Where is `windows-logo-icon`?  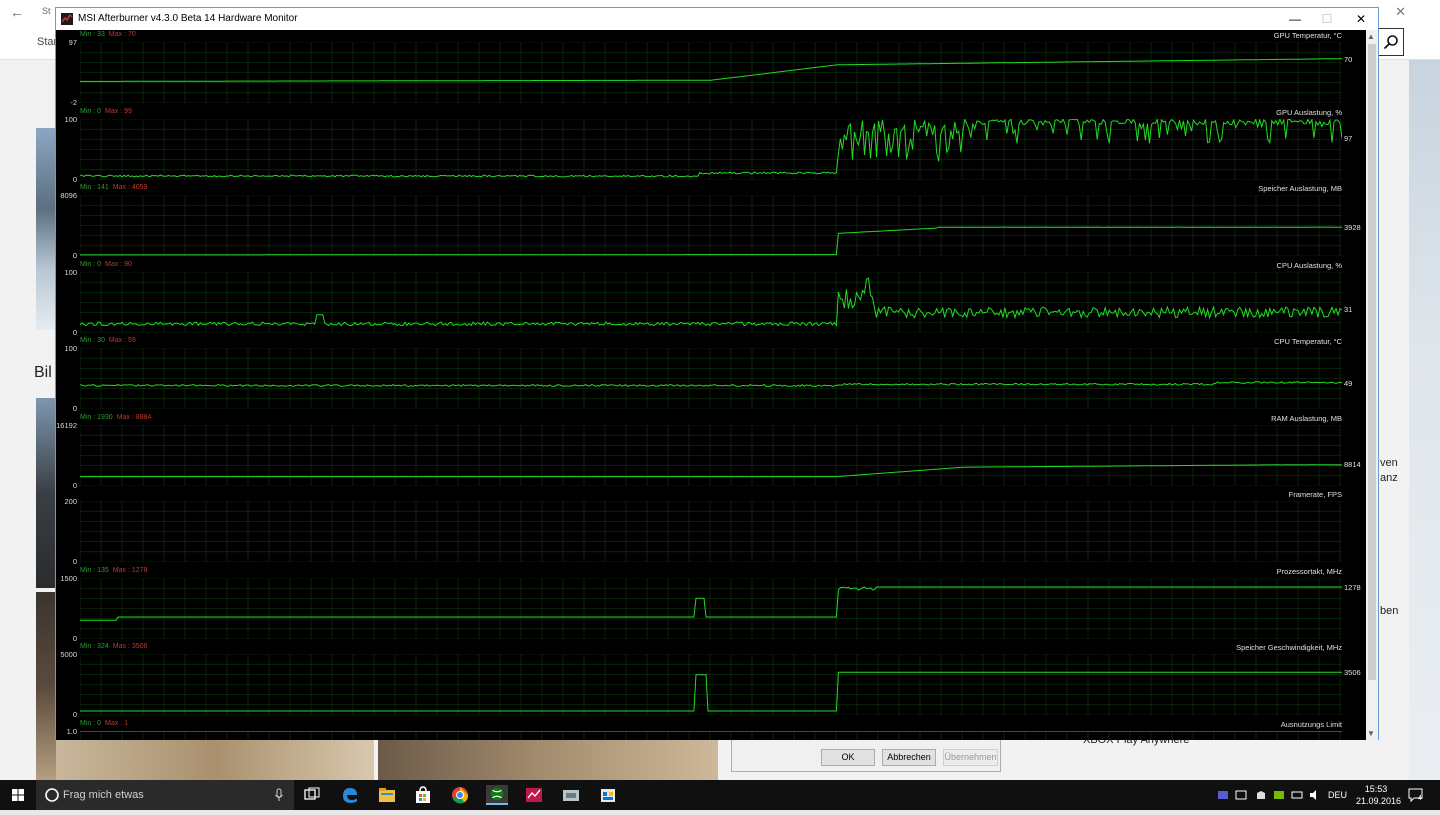 windows-logo-icon is located at coordinates (18, 795).